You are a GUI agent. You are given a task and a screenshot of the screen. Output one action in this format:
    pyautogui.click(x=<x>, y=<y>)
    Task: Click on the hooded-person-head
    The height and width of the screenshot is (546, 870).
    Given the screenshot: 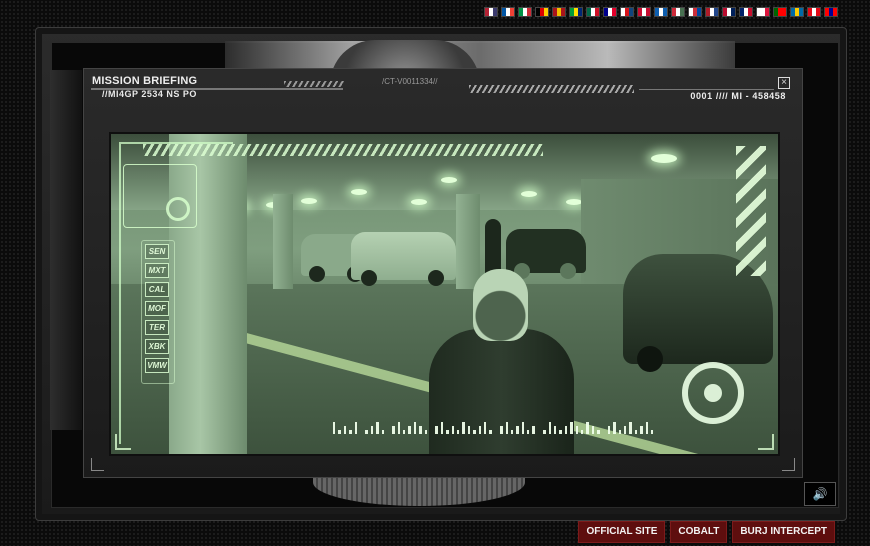 What is the action you would take?
    pyautogui.click(x=500, y=305)
    